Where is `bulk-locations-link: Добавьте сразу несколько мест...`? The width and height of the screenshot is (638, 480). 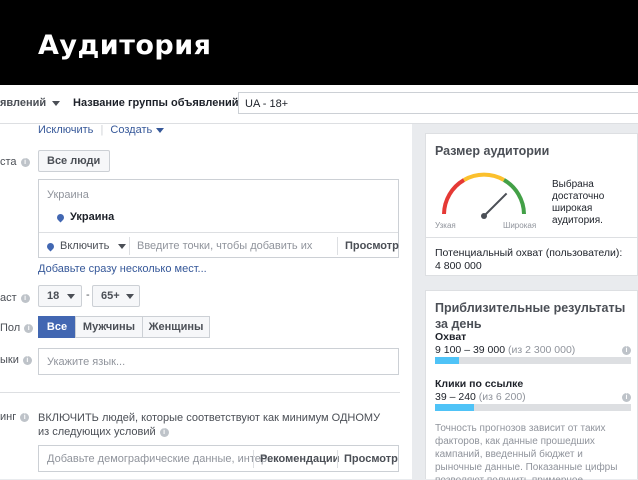
bulk-locations-link: Добавьте сразу несколько мест... is located at coordinates (122, 269).